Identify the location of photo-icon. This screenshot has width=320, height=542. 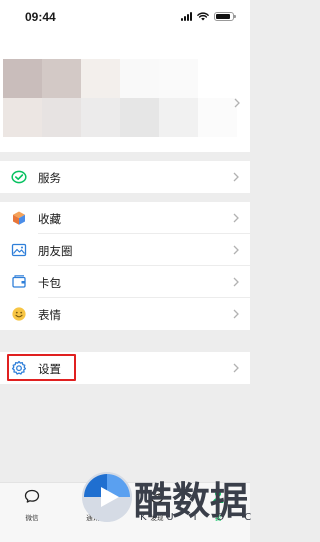
(19, 250).